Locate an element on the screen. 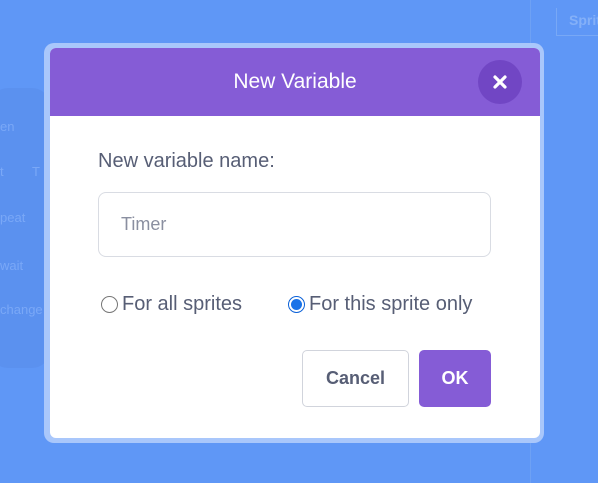 The width and height of the screenshot is (598, 483). variable-name-input is located at coordinates (294, 224).